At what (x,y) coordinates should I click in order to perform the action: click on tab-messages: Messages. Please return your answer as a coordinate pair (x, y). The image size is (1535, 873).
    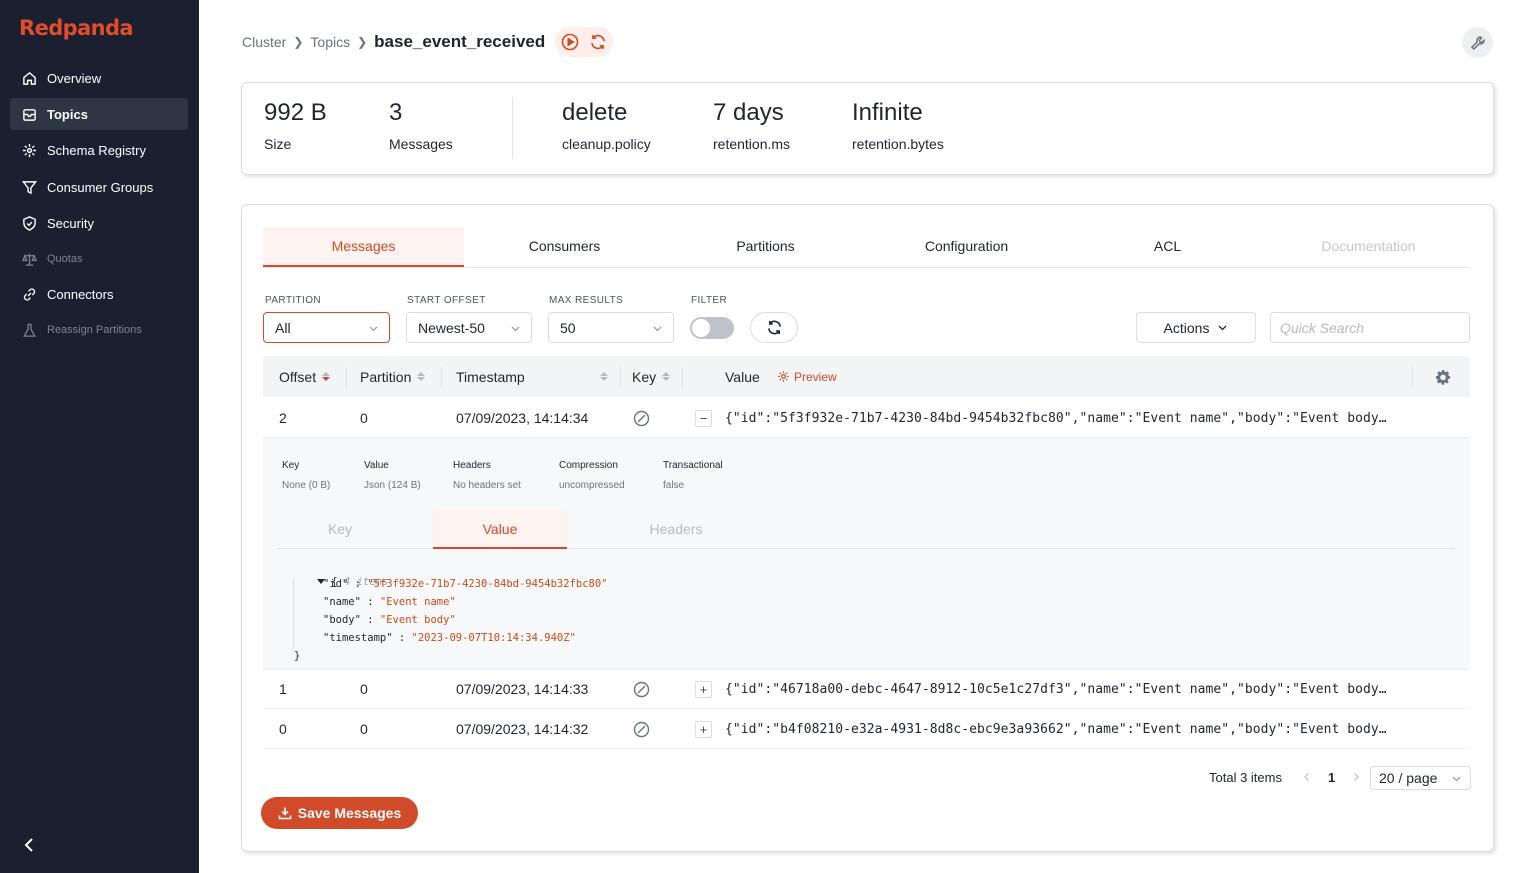
    Looking at the image, I should click on (363, 247).